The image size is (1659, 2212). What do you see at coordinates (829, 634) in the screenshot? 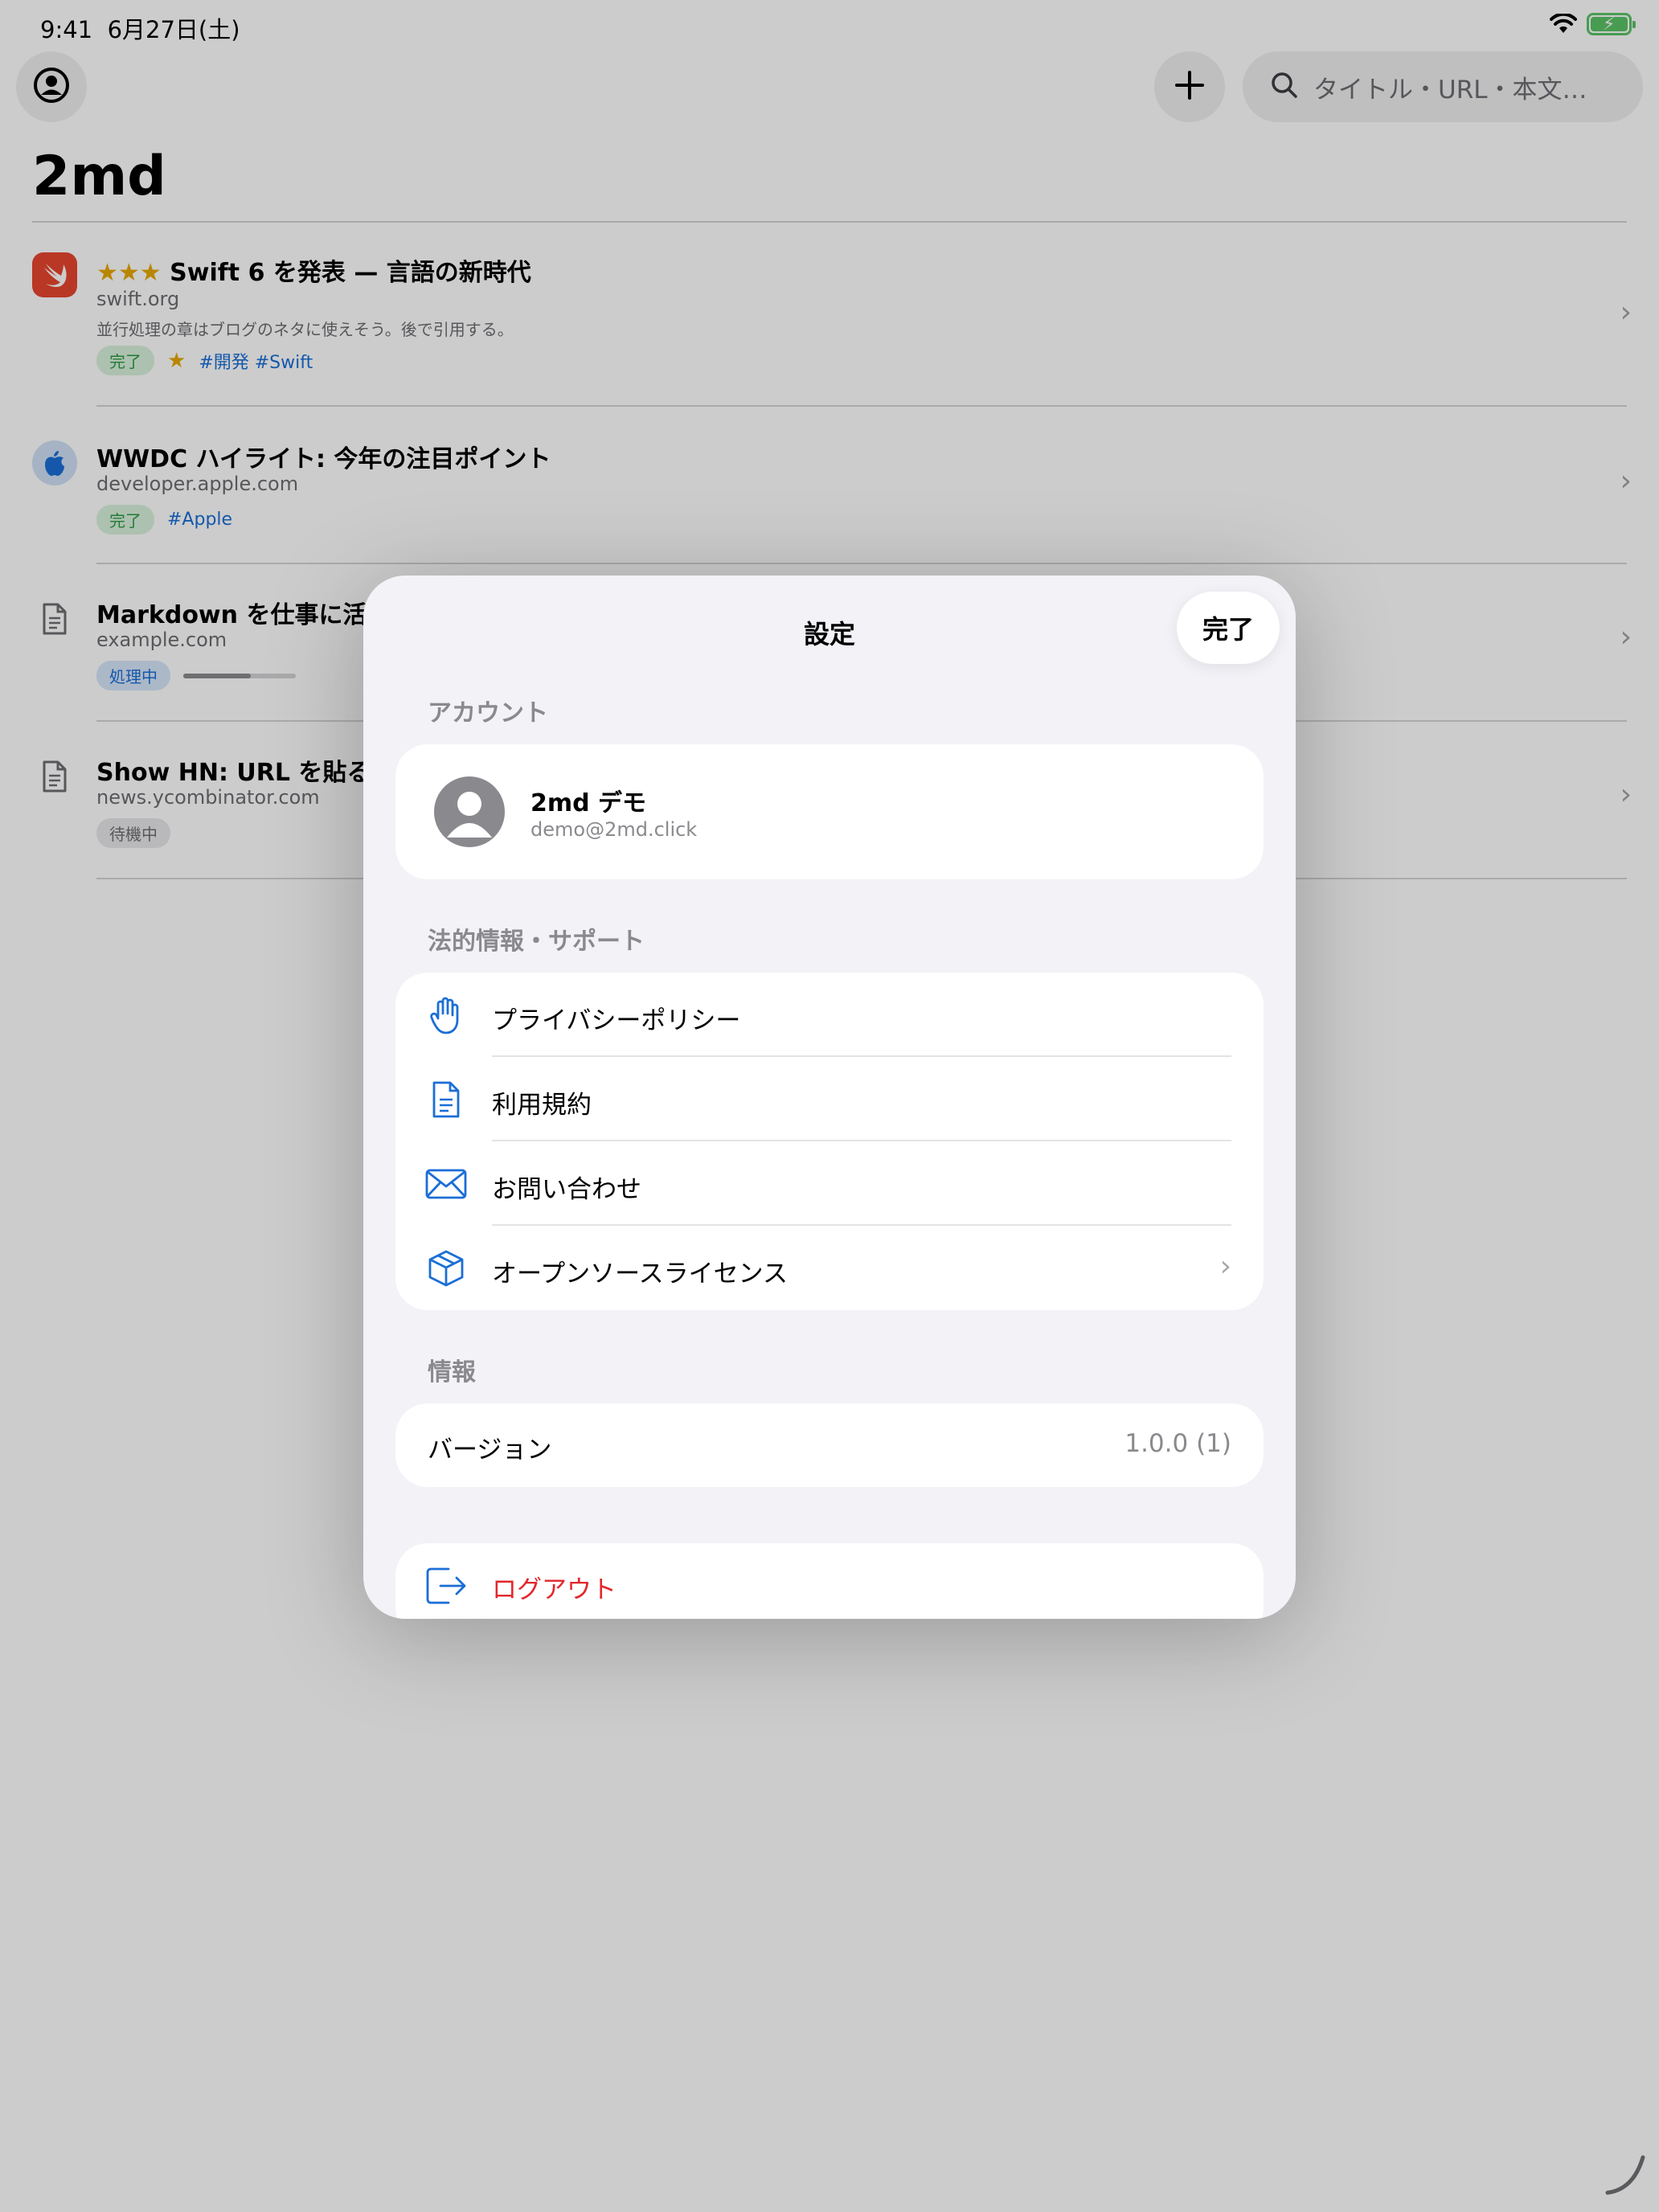
I see `sheet-title: 設定` at bounding box center [829, 634].